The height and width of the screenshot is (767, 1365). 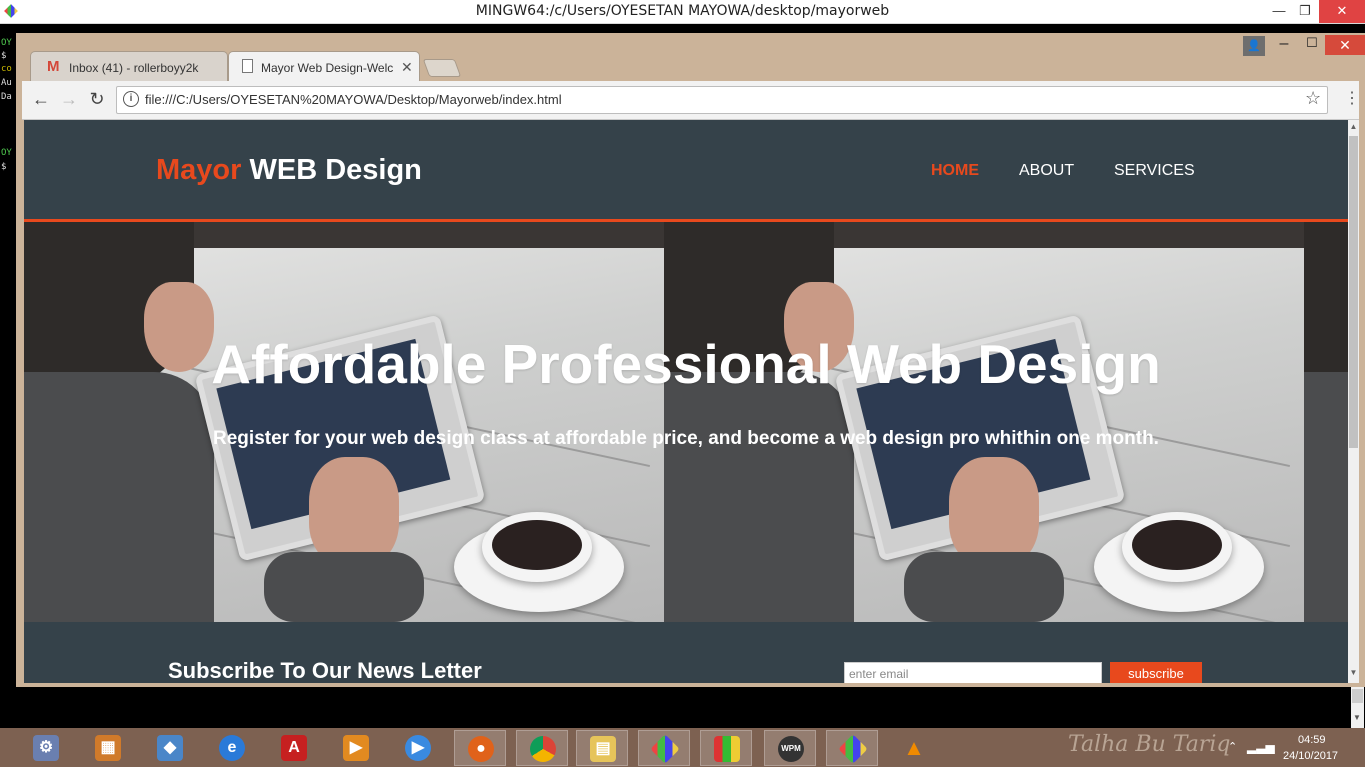 I want to click on terminal-restore-button: ❐, so click(x=1305, y=11).